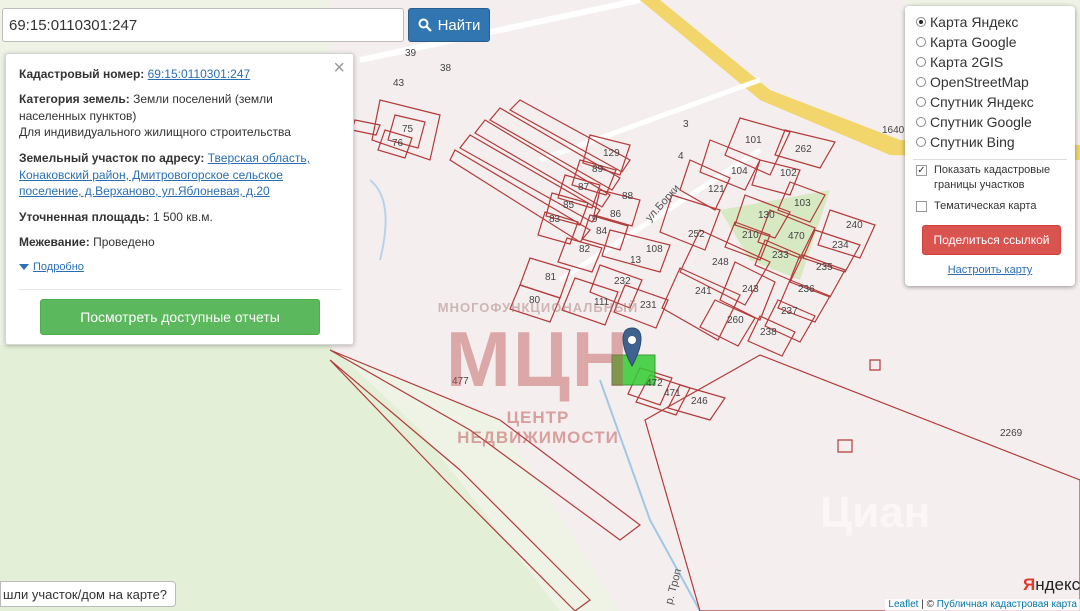  I want to click on search-button-label: Найти, so click(459, 25).